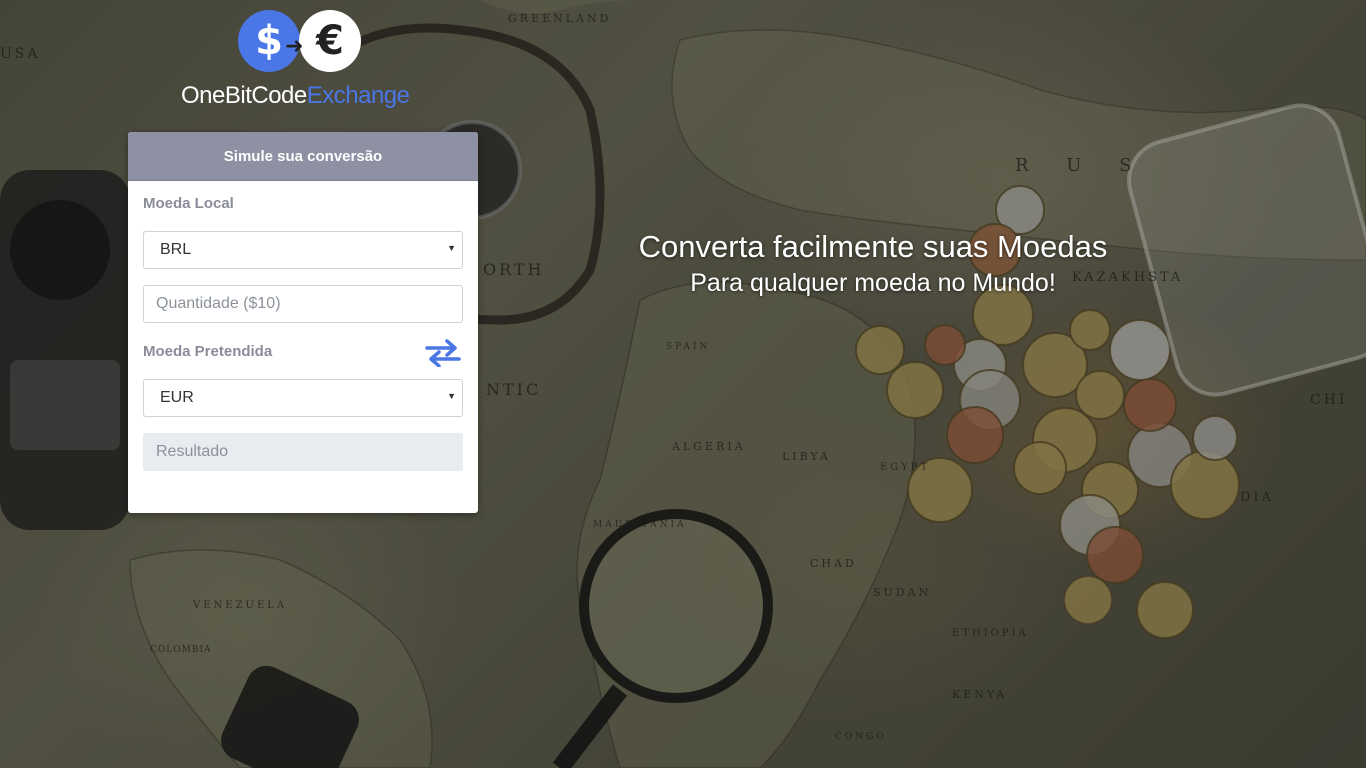 Image resolution: width=1366 pixels, height=768 pixels. What do you see at coordinates (177, 397) in the screenshot?
I see `target-currency-value: EUR` at bounding box center [177, 397].